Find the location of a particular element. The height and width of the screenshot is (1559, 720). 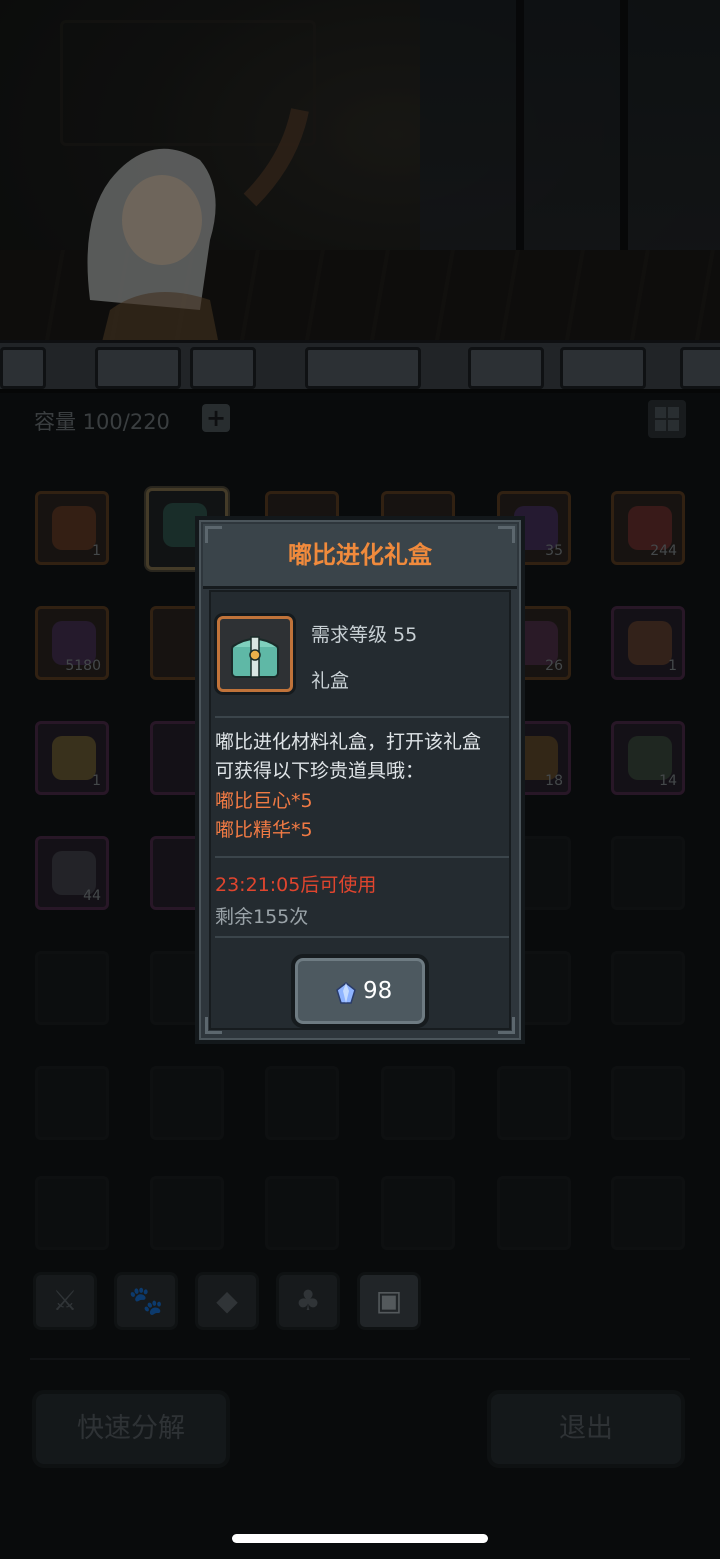

cooldown-timer: 23:21:05后可使用 is located at coordinates (296, 885).